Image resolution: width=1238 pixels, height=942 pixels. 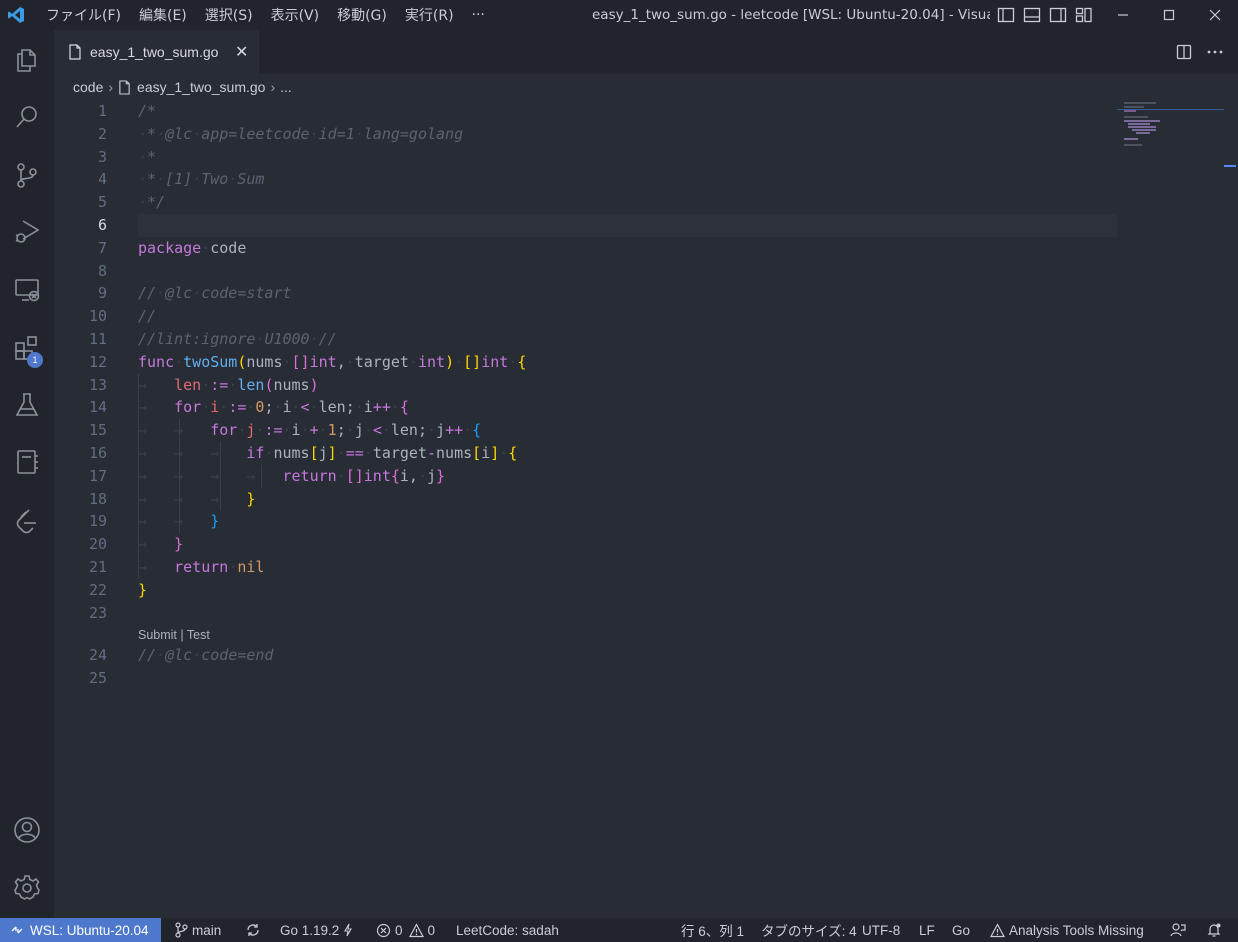 I want to click on git-branch: main, so click(x=197, y=930).